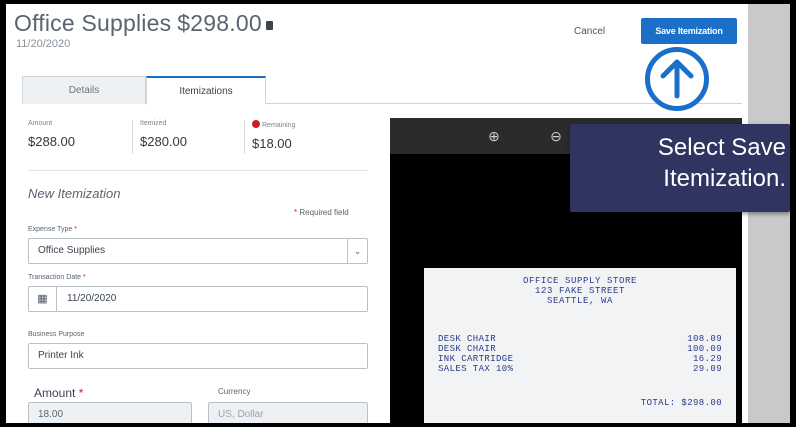  Describe the element at coordinates (589, 31) in the screenshot. I see `cancel-link: Cancel` at that location.